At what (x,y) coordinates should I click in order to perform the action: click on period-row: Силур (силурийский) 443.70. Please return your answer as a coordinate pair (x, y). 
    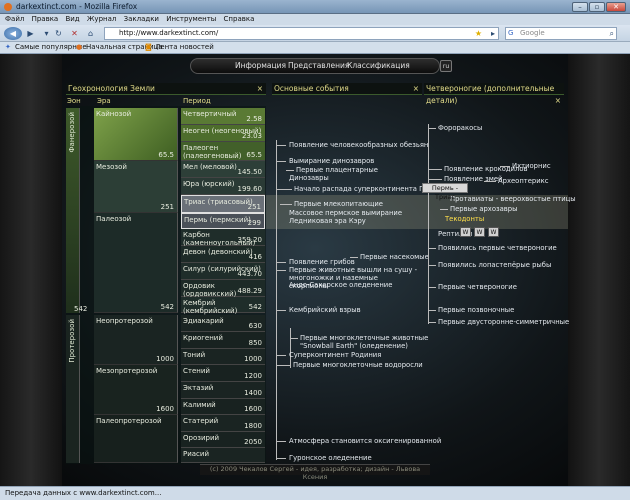
    Looking at the image, I should click on (223, 271).